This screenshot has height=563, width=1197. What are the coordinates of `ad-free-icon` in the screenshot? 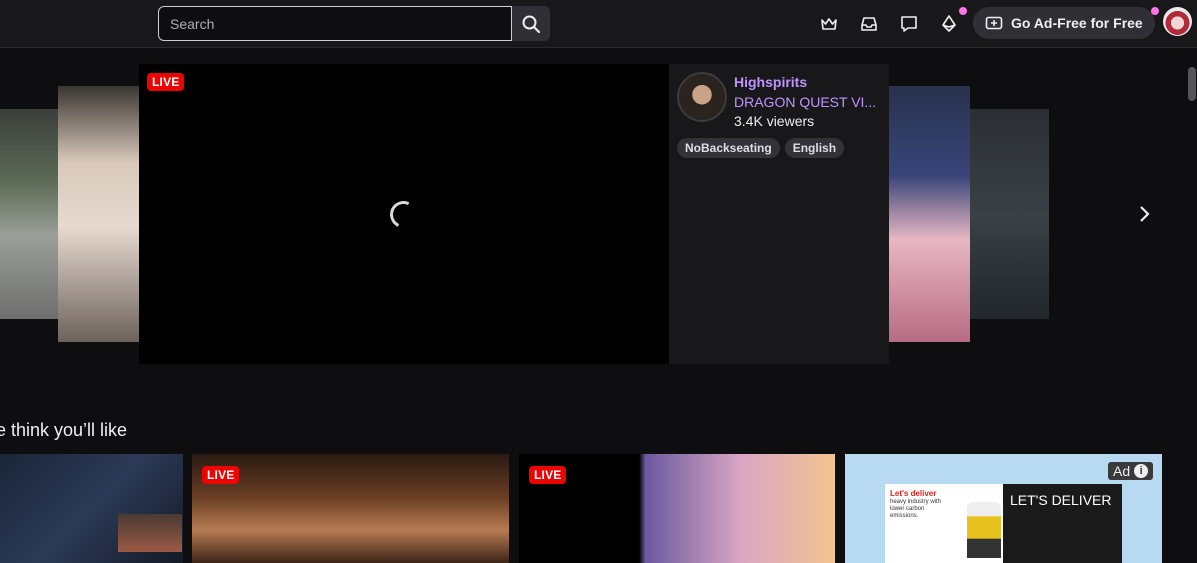 It's located at (994, 23).